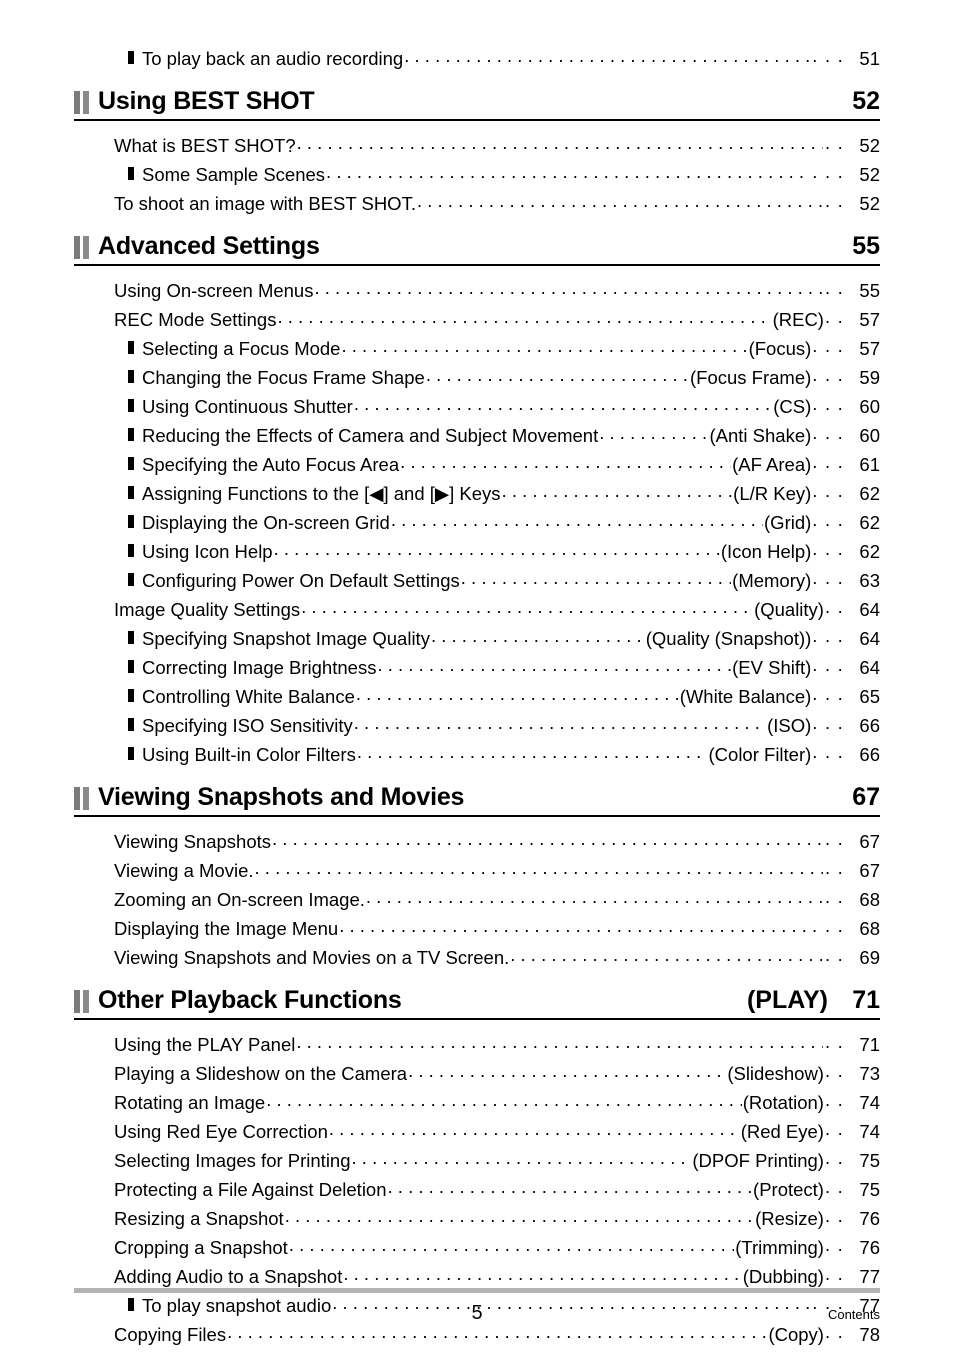 This screenshot has width=954, height=1357. I want to click on toc-entry: Rotating an Image (Rotation). . 74, so click(477, 1102).